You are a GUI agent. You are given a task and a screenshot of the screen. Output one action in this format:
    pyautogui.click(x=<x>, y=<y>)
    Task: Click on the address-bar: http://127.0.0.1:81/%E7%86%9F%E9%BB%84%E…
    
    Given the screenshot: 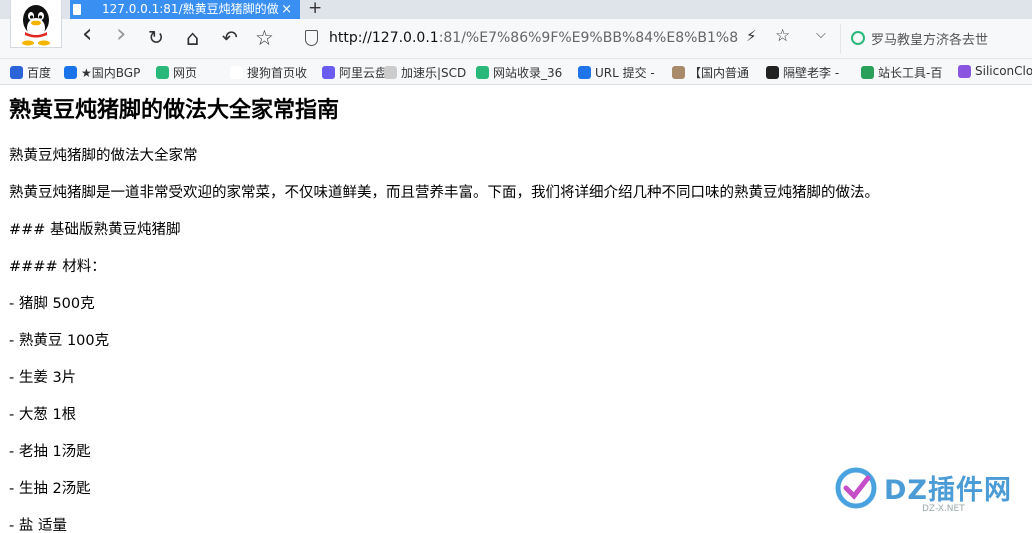 What is the action you would take?
    pyautogui.click(x=565, y=39)
    